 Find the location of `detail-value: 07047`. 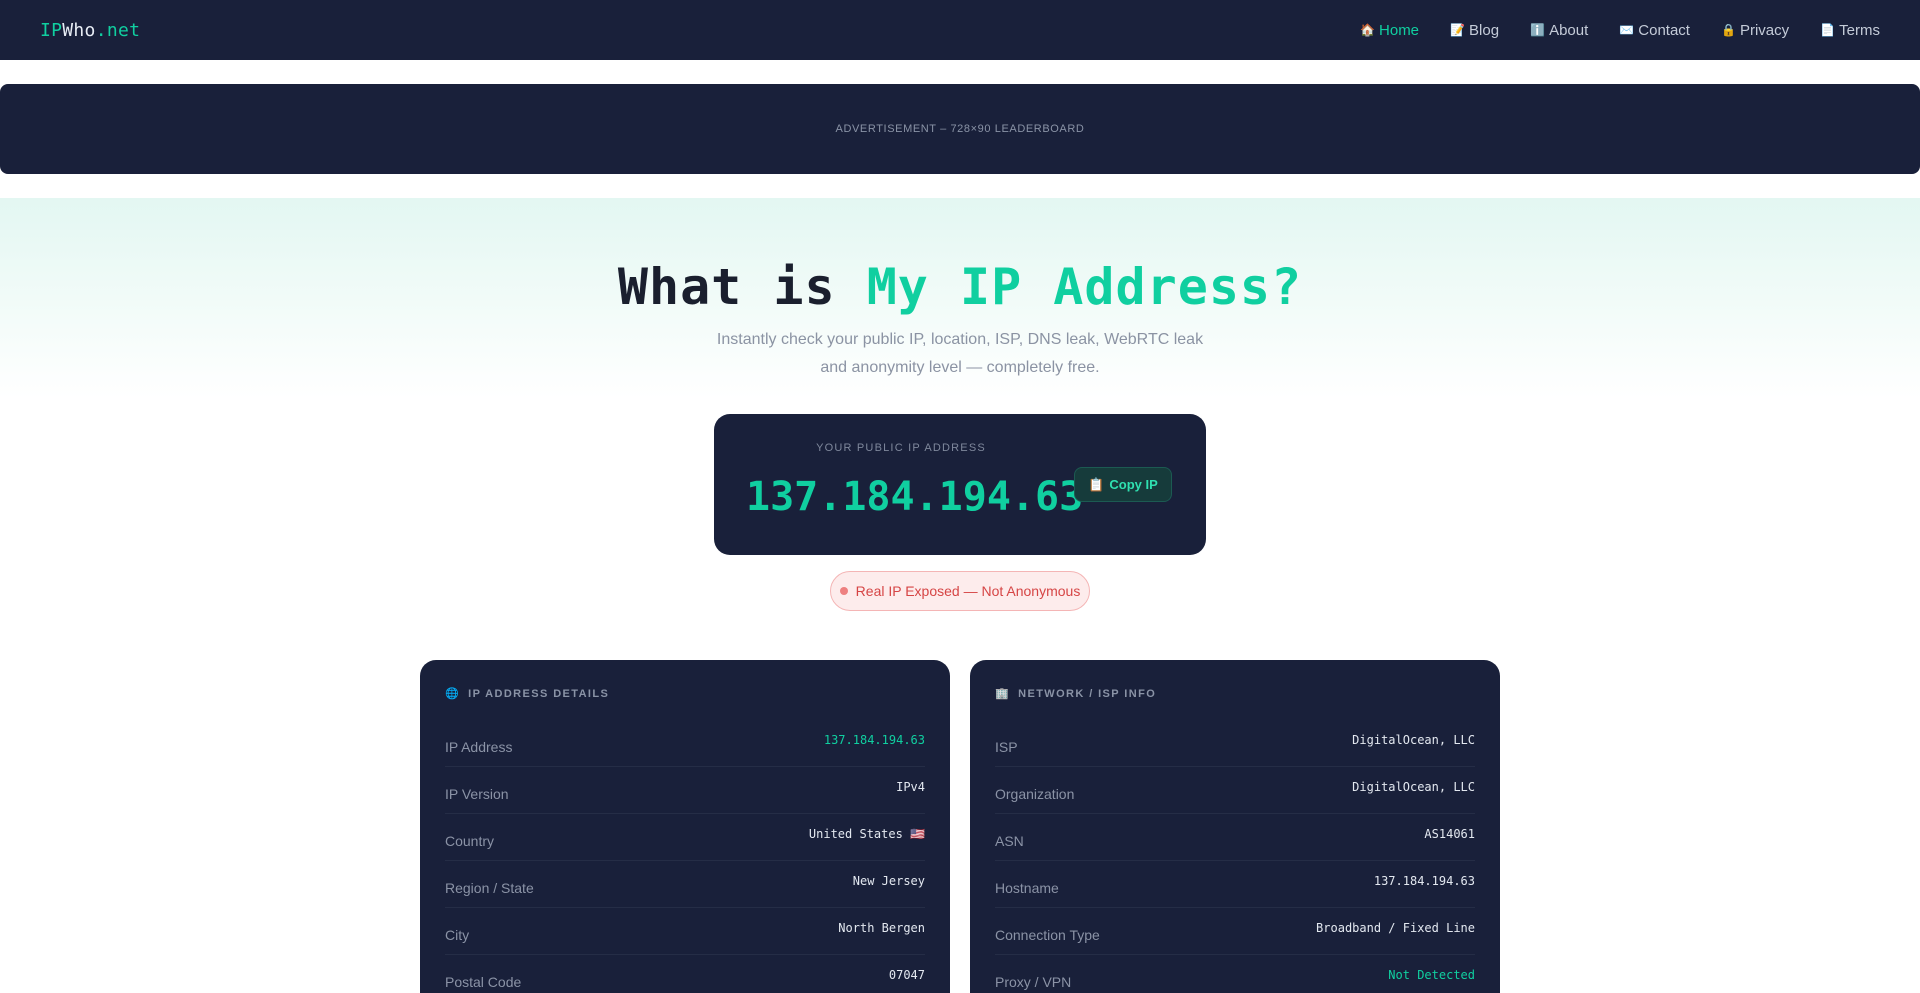

detail-value: 07047 is located at coordinates (906, 975).